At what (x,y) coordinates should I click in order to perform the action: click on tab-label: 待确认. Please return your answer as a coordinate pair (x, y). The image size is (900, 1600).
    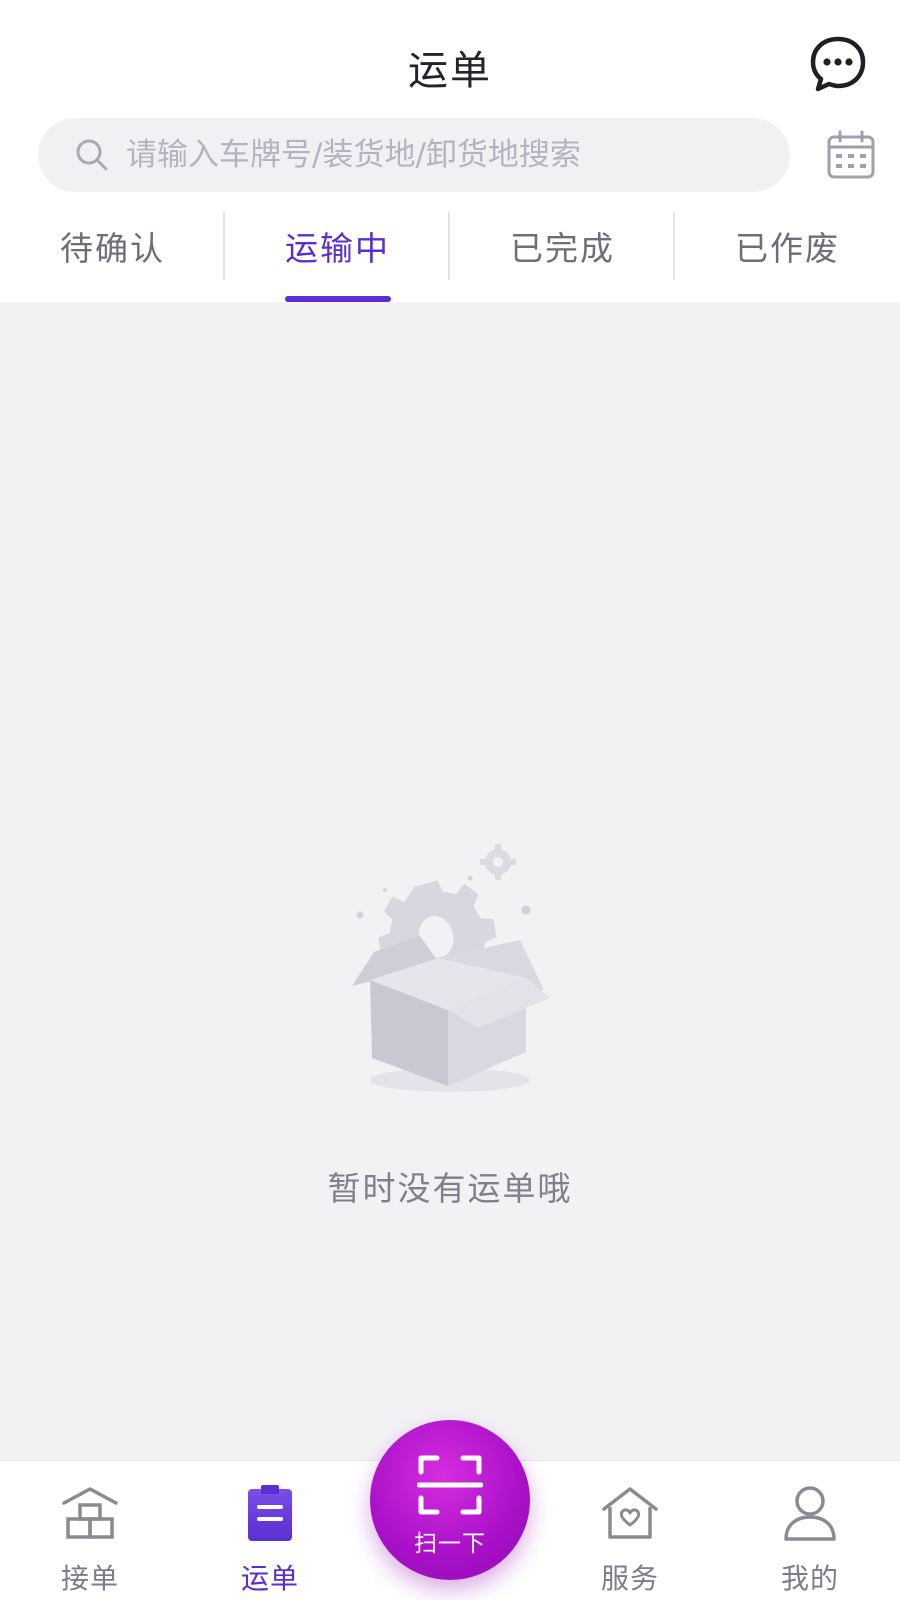
    Looking at the image, I should click on (112, 248).